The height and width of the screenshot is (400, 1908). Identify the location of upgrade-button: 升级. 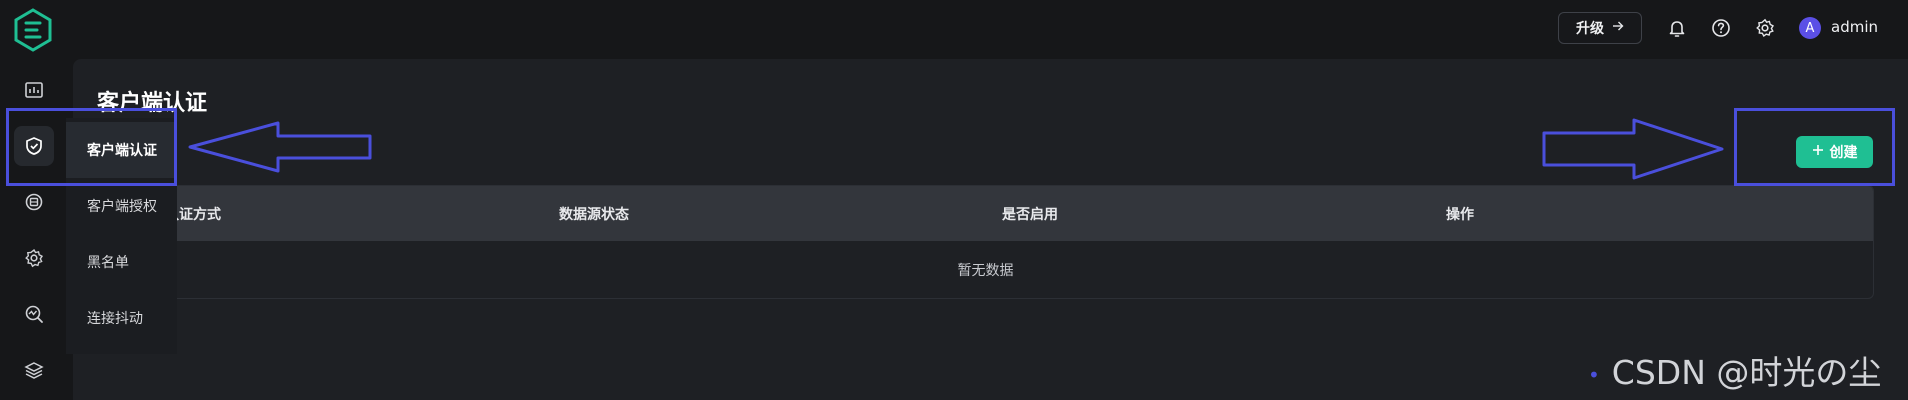
(1600, 28).